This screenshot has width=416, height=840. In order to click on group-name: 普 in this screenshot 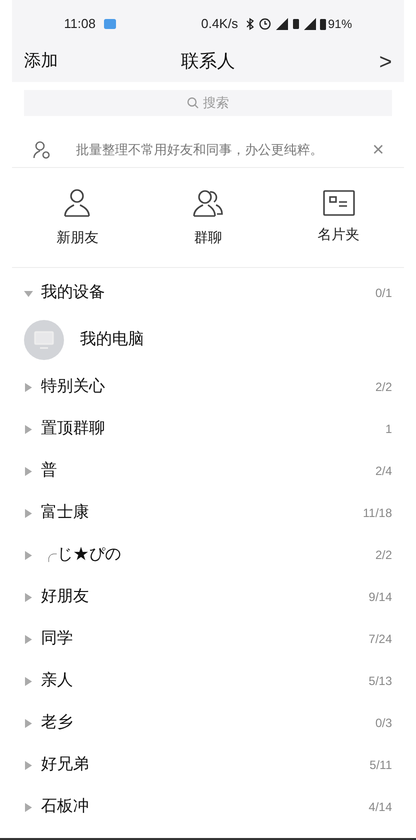, I will do `click(49, 470)`.